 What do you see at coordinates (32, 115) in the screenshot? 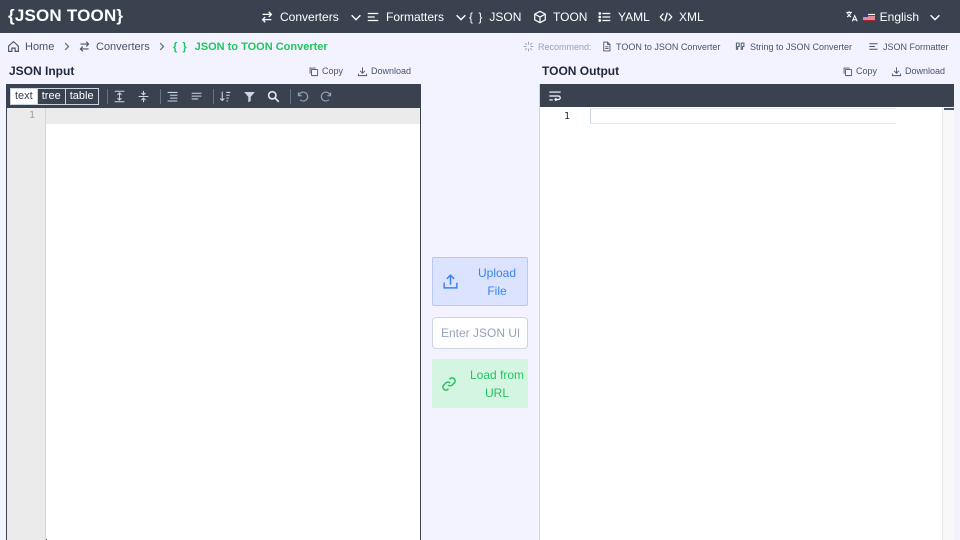
I see `line-number: 1` at bounding box center [32, 115].